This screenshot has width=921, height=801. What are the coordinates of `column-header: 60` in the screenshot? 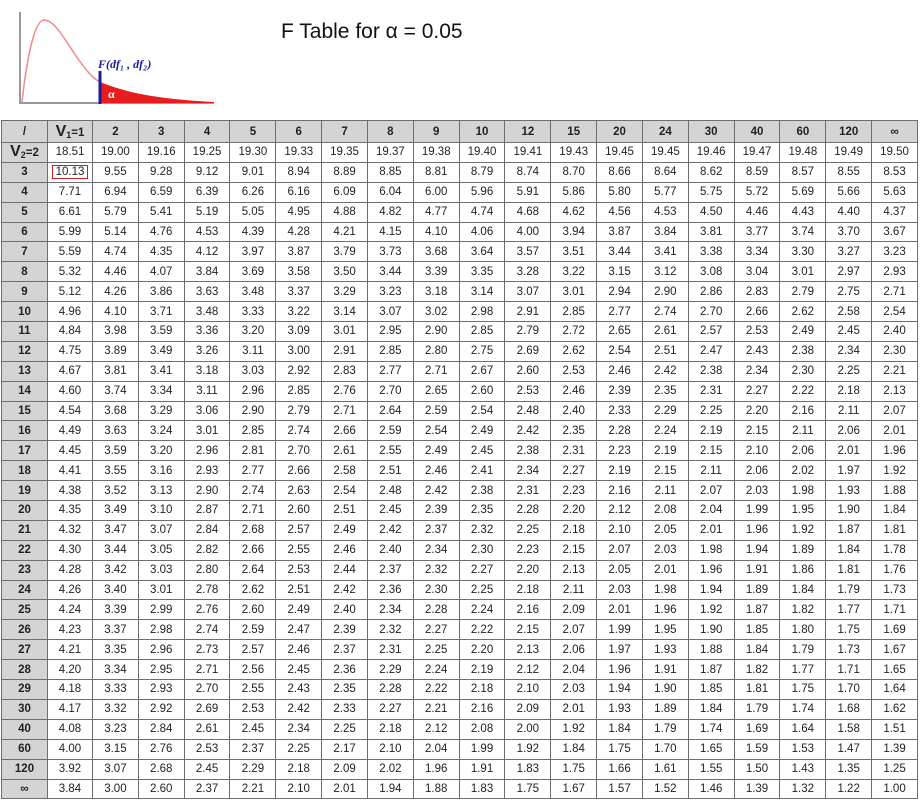 It's located at (803, 131).